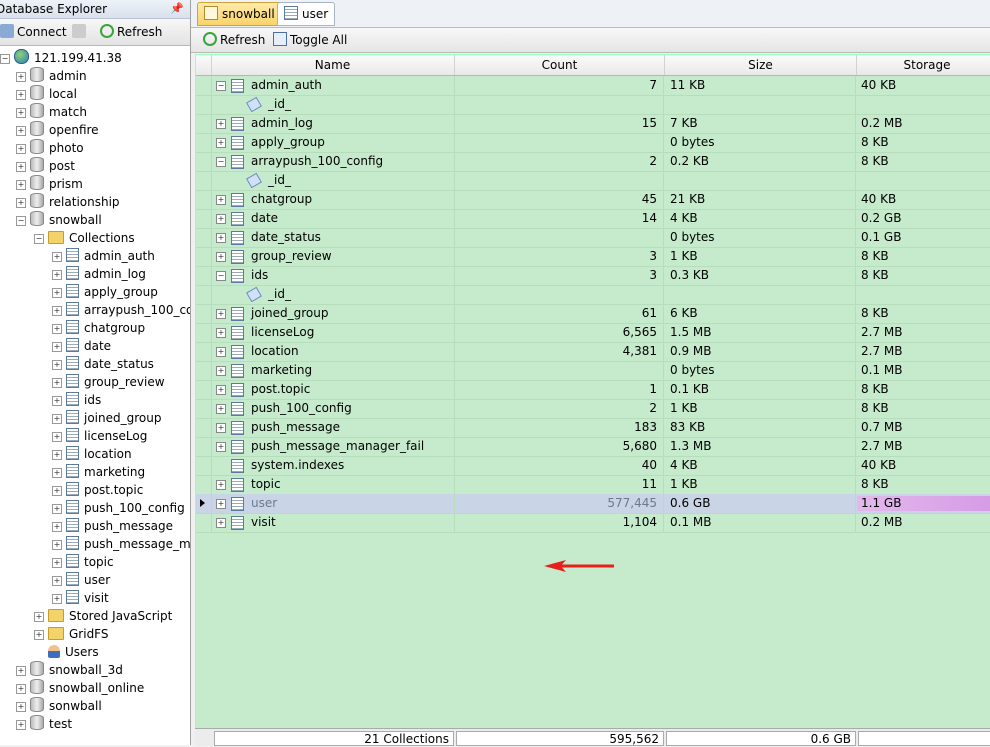  Describe the element at coordinates (80, 688) in the screenshot. I see `database-node-snowball_online: + snowball_online` at that location.